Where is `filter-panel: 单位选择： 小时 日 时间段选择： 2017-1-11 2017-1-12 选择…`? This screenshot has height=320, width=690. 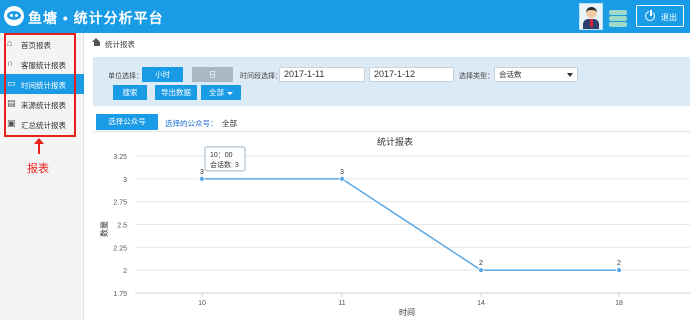 filter-panel: 单位选择： 小时 日 时间段选择： 2017-1-11 2017-1-12 选择… is located at coordinates (391, 81).